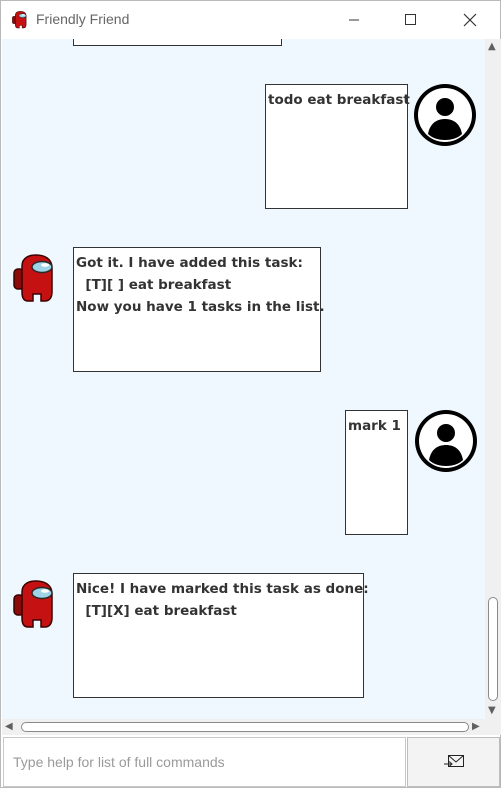 The image size is (501, 788). I want to click on close-button, so click(470, 20).